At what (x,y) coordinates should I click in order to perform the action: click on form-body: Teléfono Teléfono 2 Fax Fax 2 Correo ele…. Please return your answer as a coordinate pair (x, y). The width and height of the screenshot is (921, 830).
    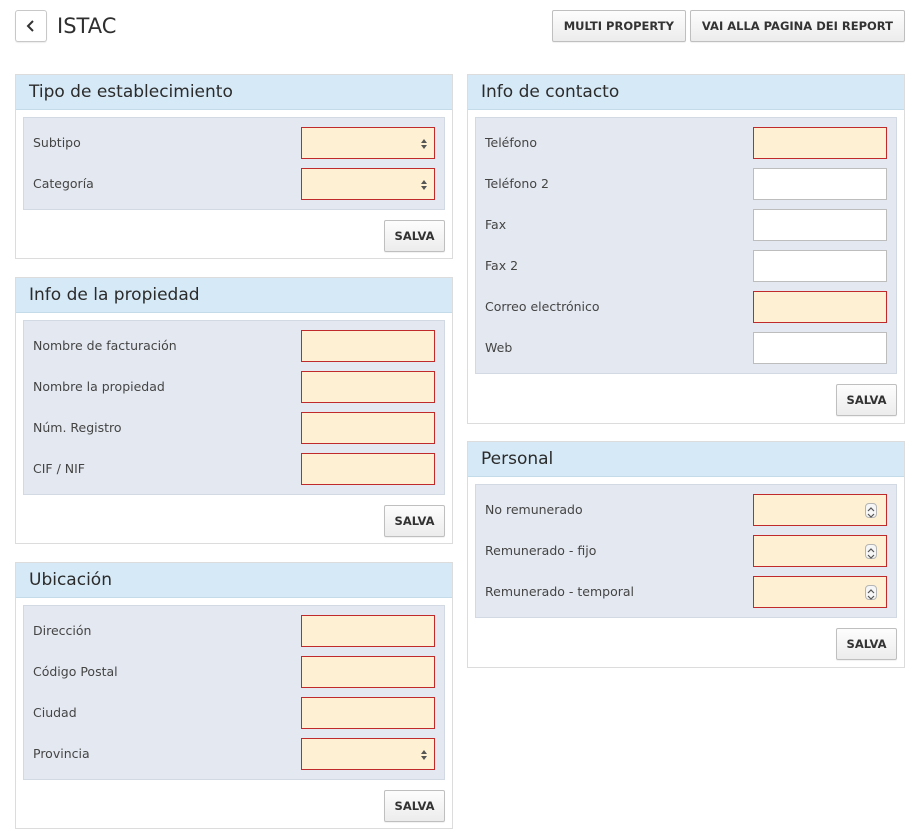
    Looking at the image, I should click on (686, 245).